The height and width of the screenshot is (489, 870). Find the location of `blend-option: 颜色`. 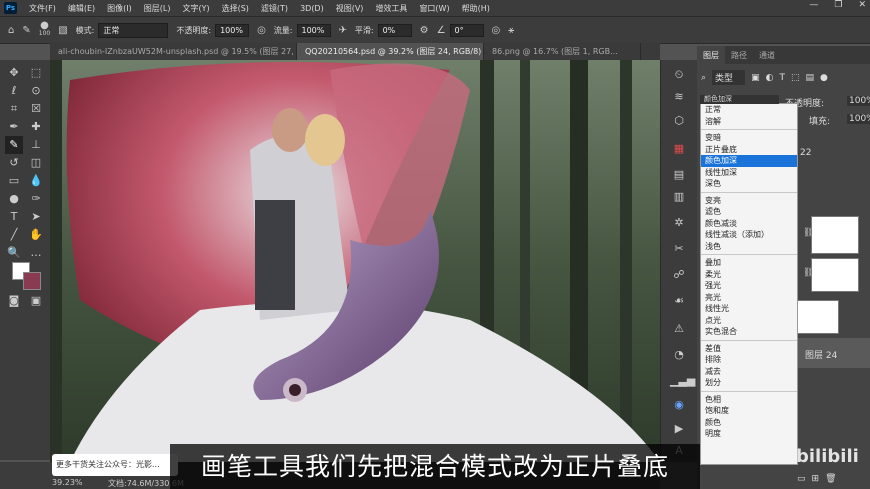

blend-option: 颜色 is located at coordinates (749, 423).